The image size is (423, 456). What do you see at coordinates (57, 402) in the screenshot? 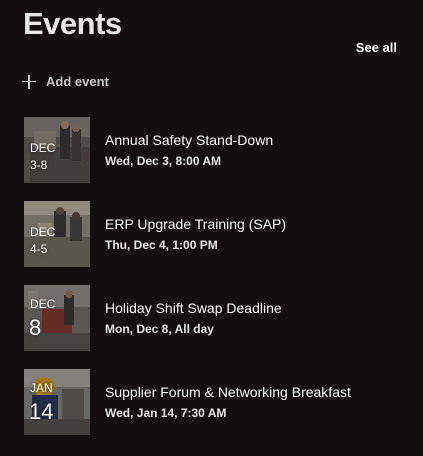
I see `event-thumbnail: JAN 14` at bounding box center [57, 402].